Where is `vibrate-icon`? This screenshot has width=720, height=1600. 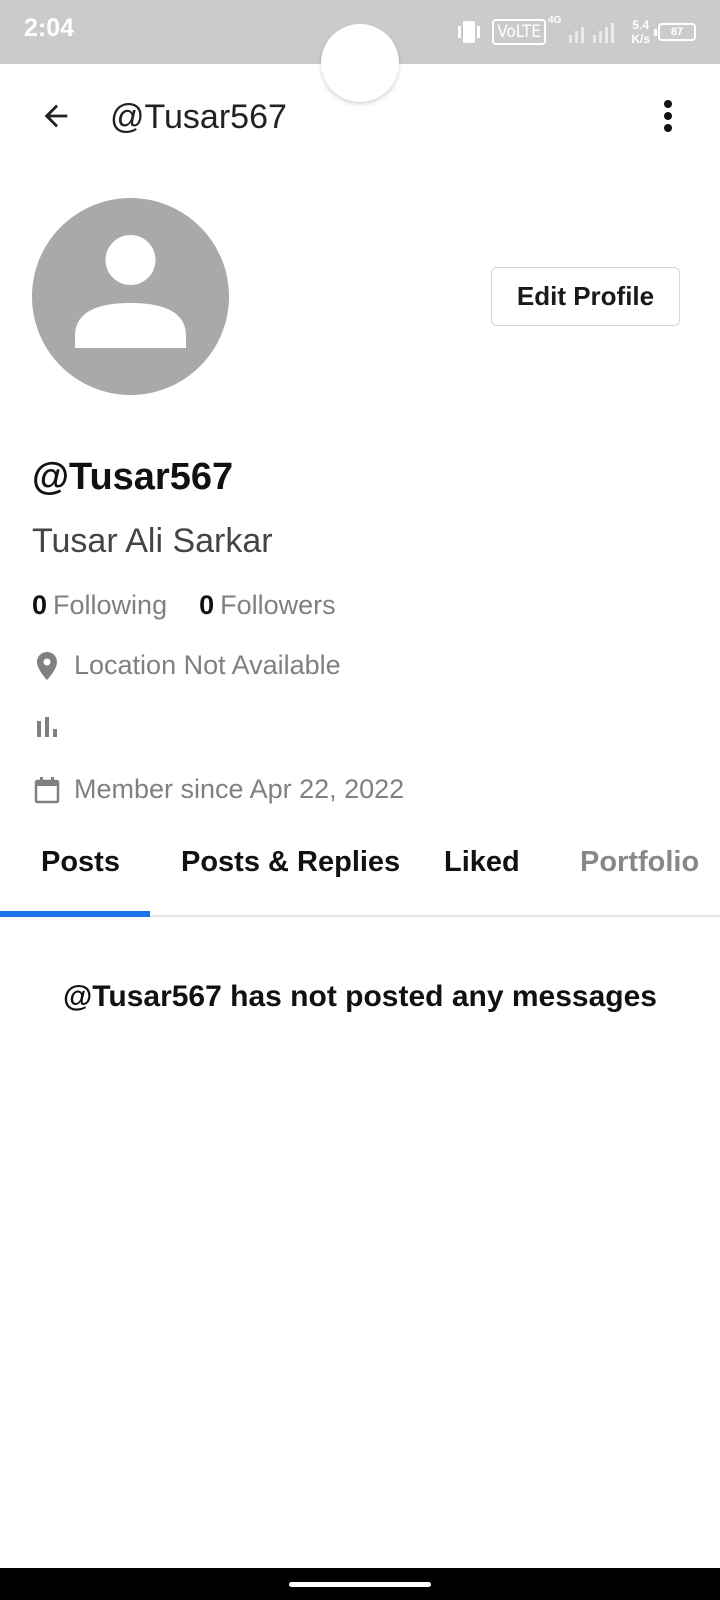 vibrate-icon is located at coordinates (469, 32).